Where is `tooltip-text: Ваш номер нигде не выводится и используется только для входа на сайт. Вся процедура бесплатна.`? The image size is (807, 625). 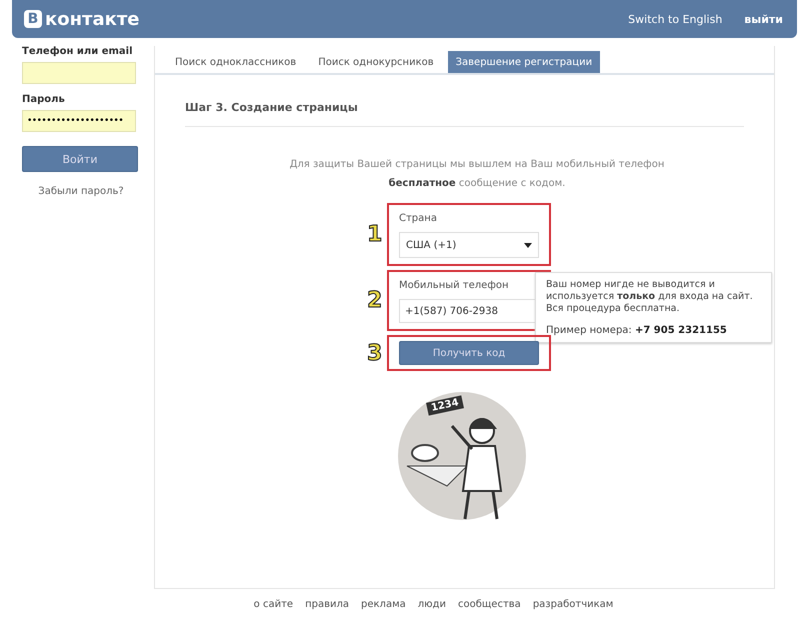 tooltip-text: Ваш номер нигде не выводится и используется только для входа на сайт. Вся процедура бесплатна. is located at coordinates (650, 297).